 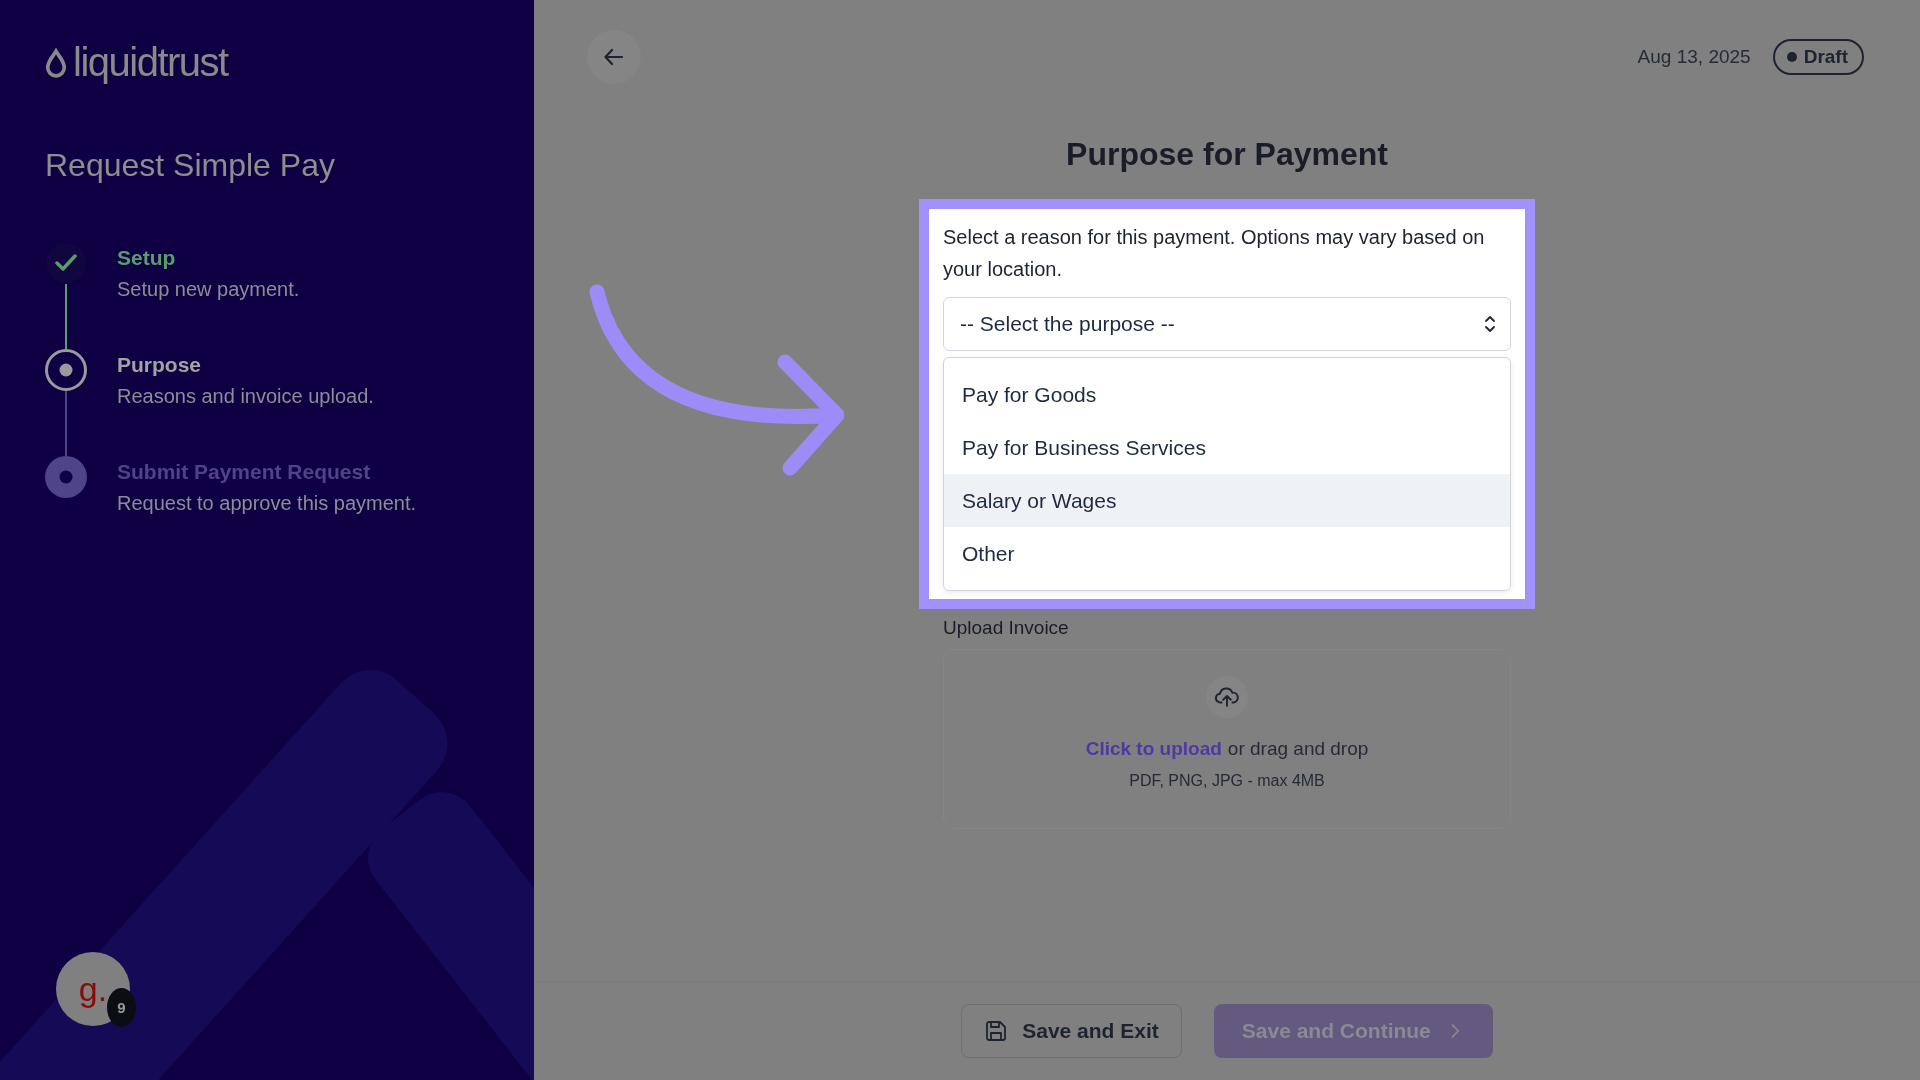 What do you see at coordinates (1006, 628) in the screenshot?
I see `upload-label: Upload Invoice` at bounding box center [1006, 628].